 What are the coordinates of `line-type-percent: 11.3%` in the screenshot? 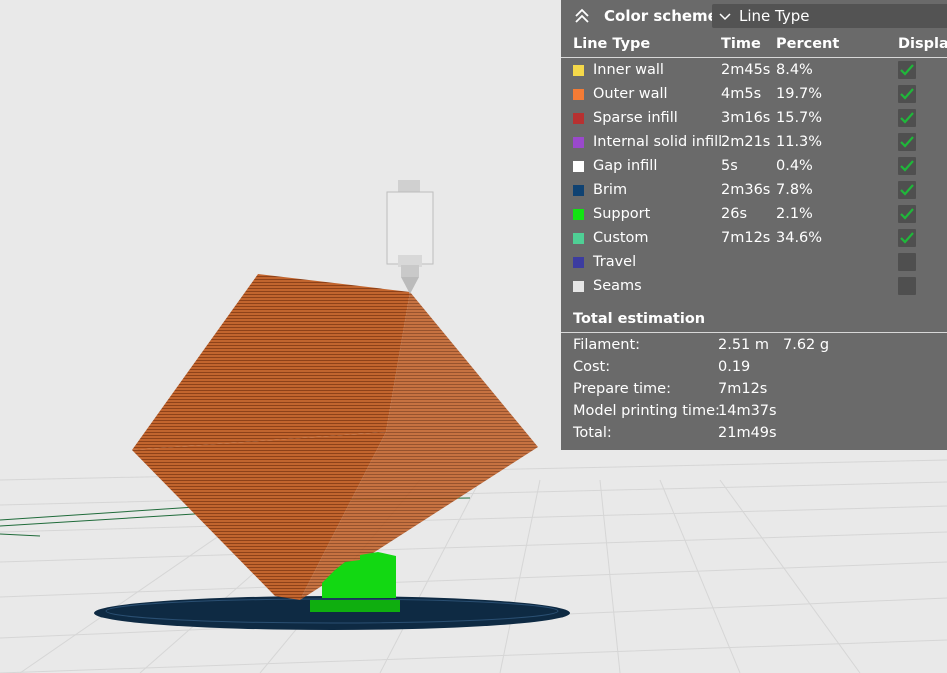 It's located at (799, 142).